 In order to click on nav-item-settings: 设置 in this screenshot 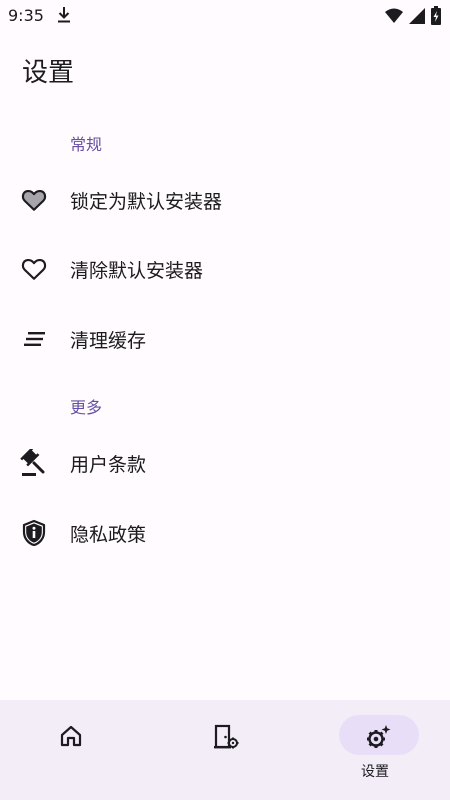, I will do `click(375, 750)`.